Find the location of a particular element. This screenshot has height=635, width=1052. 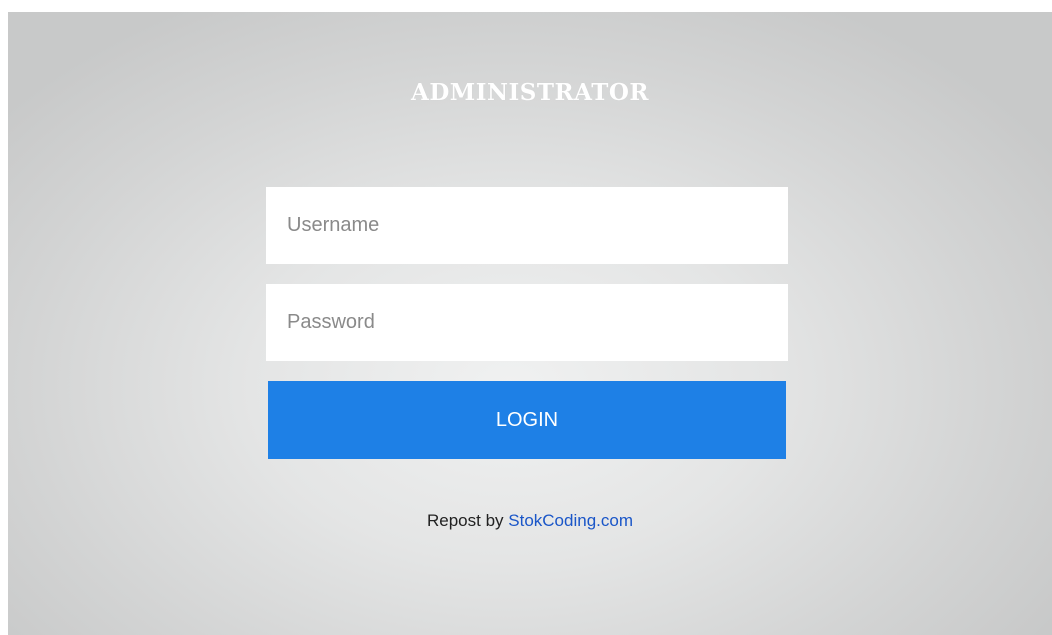

page-title: ADMINISTRATOR is located at coordinates (530, 92).